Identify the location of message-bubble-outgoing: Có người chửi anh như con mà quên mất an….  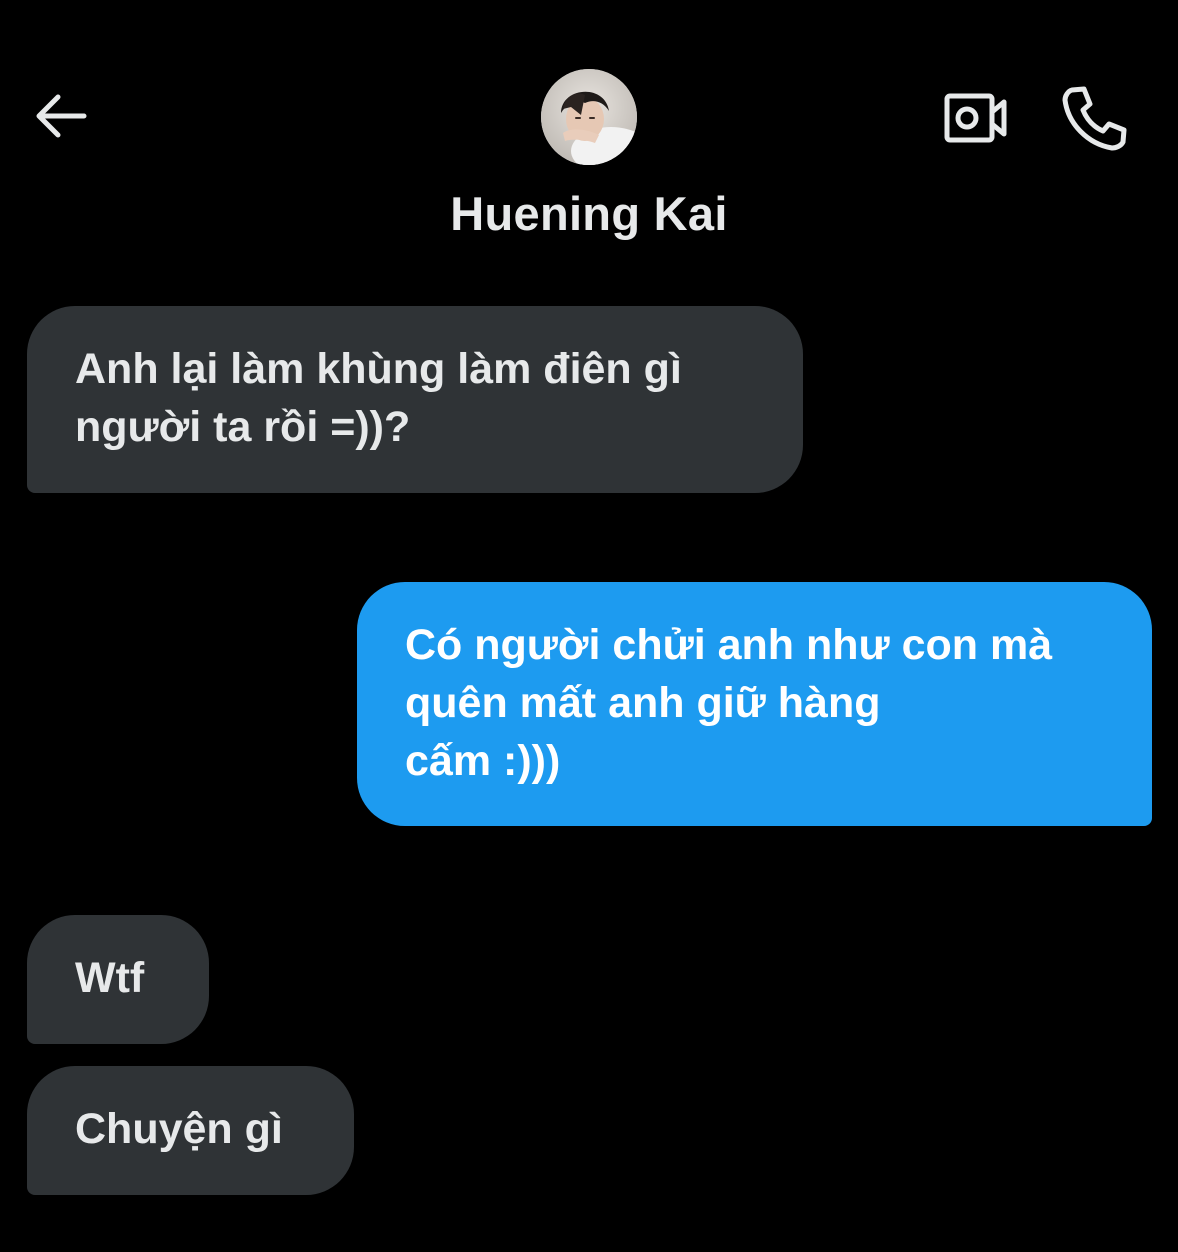
(754, 704).